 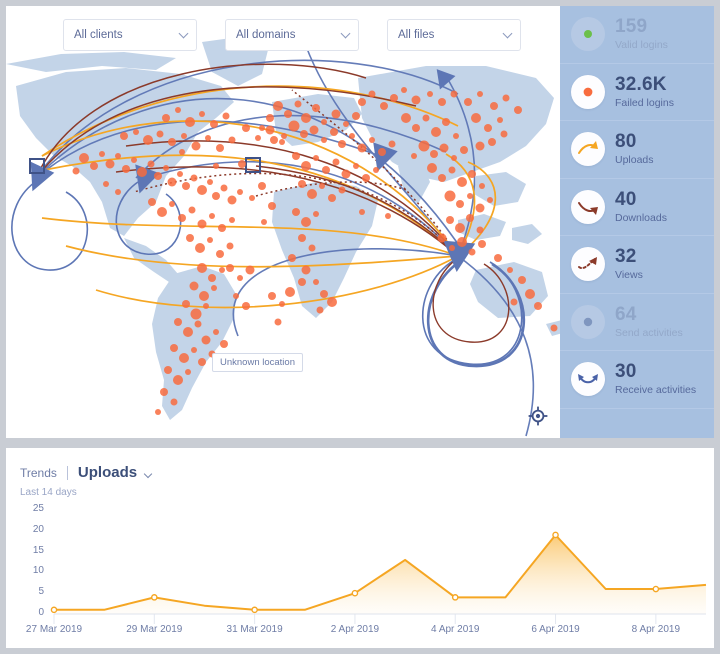 I want to click on stat-label: Failed logins, so click(x=644, y=102).